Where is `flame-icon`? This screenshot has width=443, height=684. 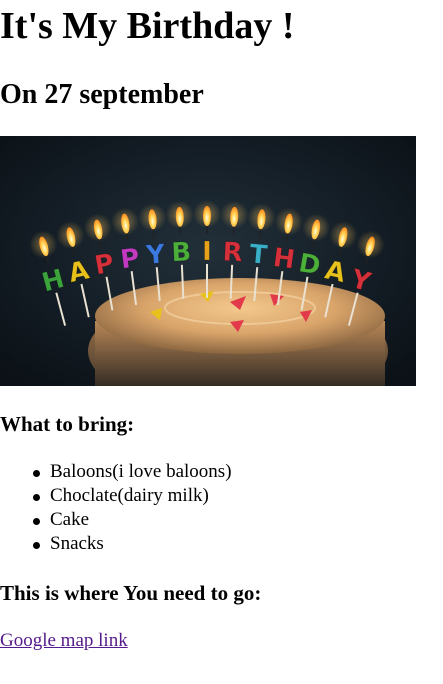
flame-icon is located at coordinates (207, 216).